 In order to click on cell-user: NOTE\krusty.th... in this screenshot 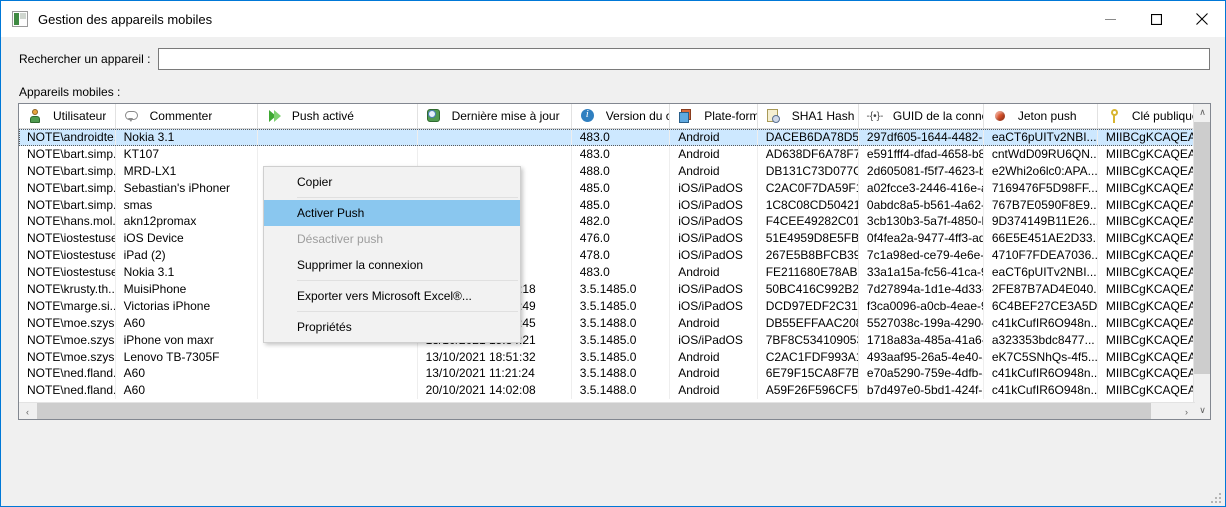, I will do `click(67, 289)`.